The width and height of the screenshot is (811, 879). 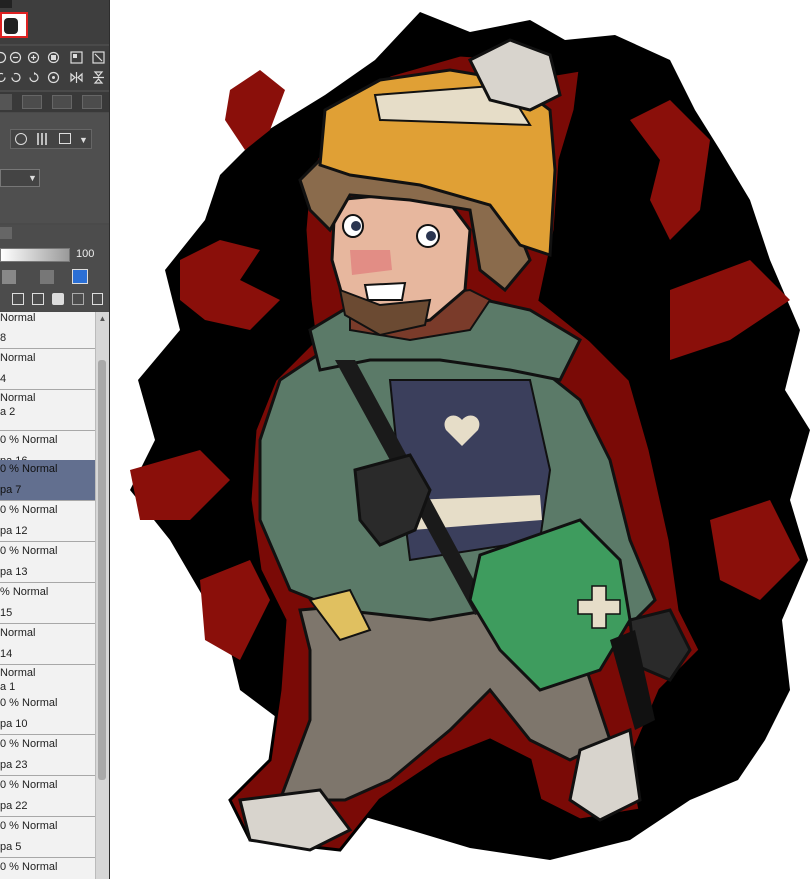 What do you see at coordinates (47, 868) in the screenshot?
I see `layer-row: 0 % Normal` at bounding box center [47, 868].